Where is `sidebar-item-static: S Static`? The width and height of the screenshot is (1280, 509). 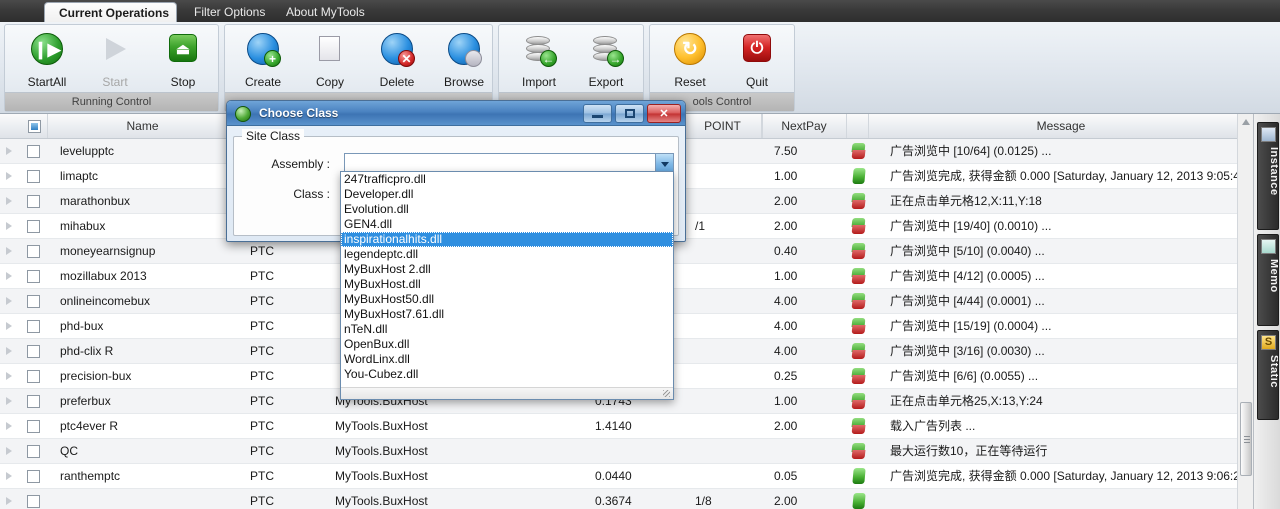 sidebar-item-static: S Static is located at coordinates (1268, 375).